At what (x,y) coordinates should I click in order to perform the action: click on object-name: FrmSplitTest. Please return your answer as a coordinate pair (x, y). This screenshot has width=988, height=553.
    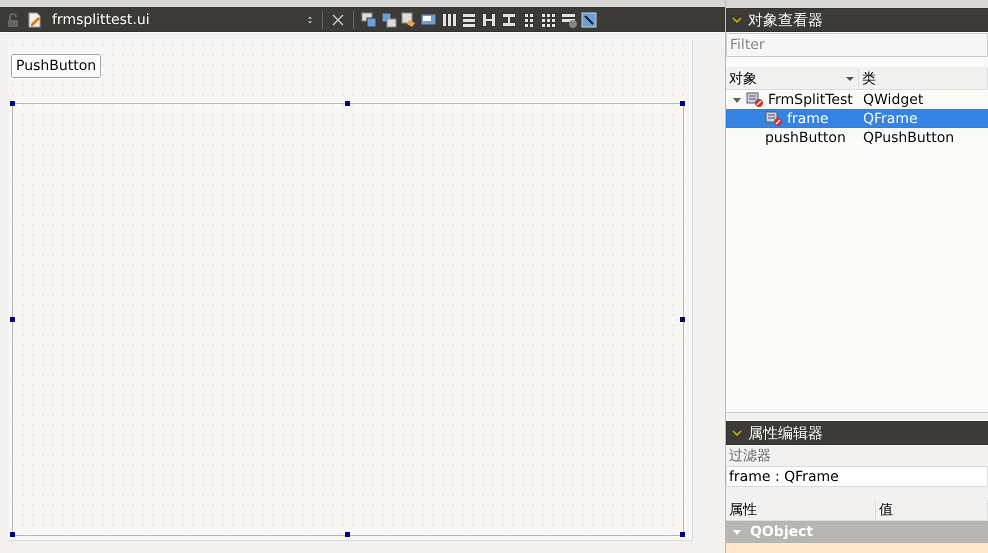
    Looking at the image, I should click on (810, 100).